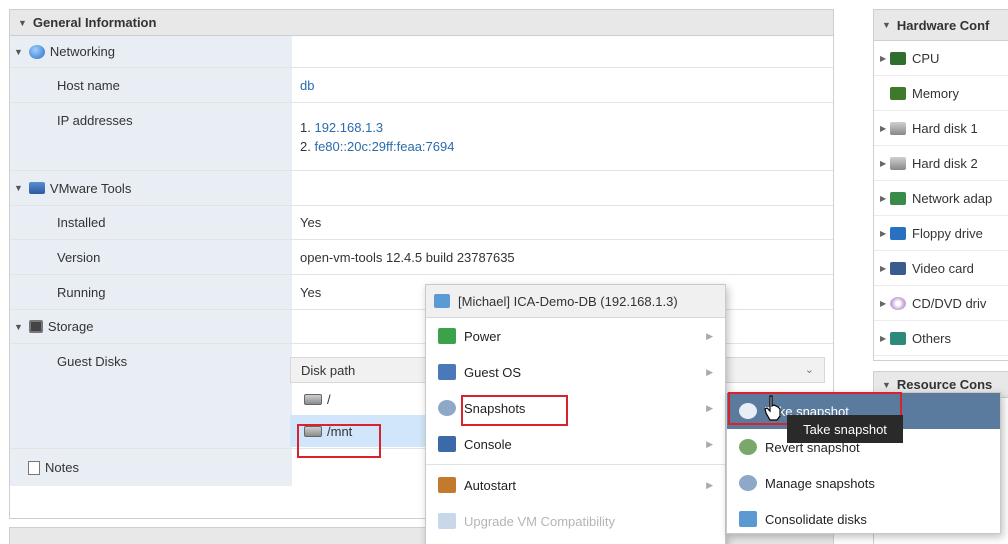 Image resolution: width=1008 pixels, height=544 pixels. Describe the element at coordinates (151, 257) in the screenshot. I see `version-label: Version` at that location.